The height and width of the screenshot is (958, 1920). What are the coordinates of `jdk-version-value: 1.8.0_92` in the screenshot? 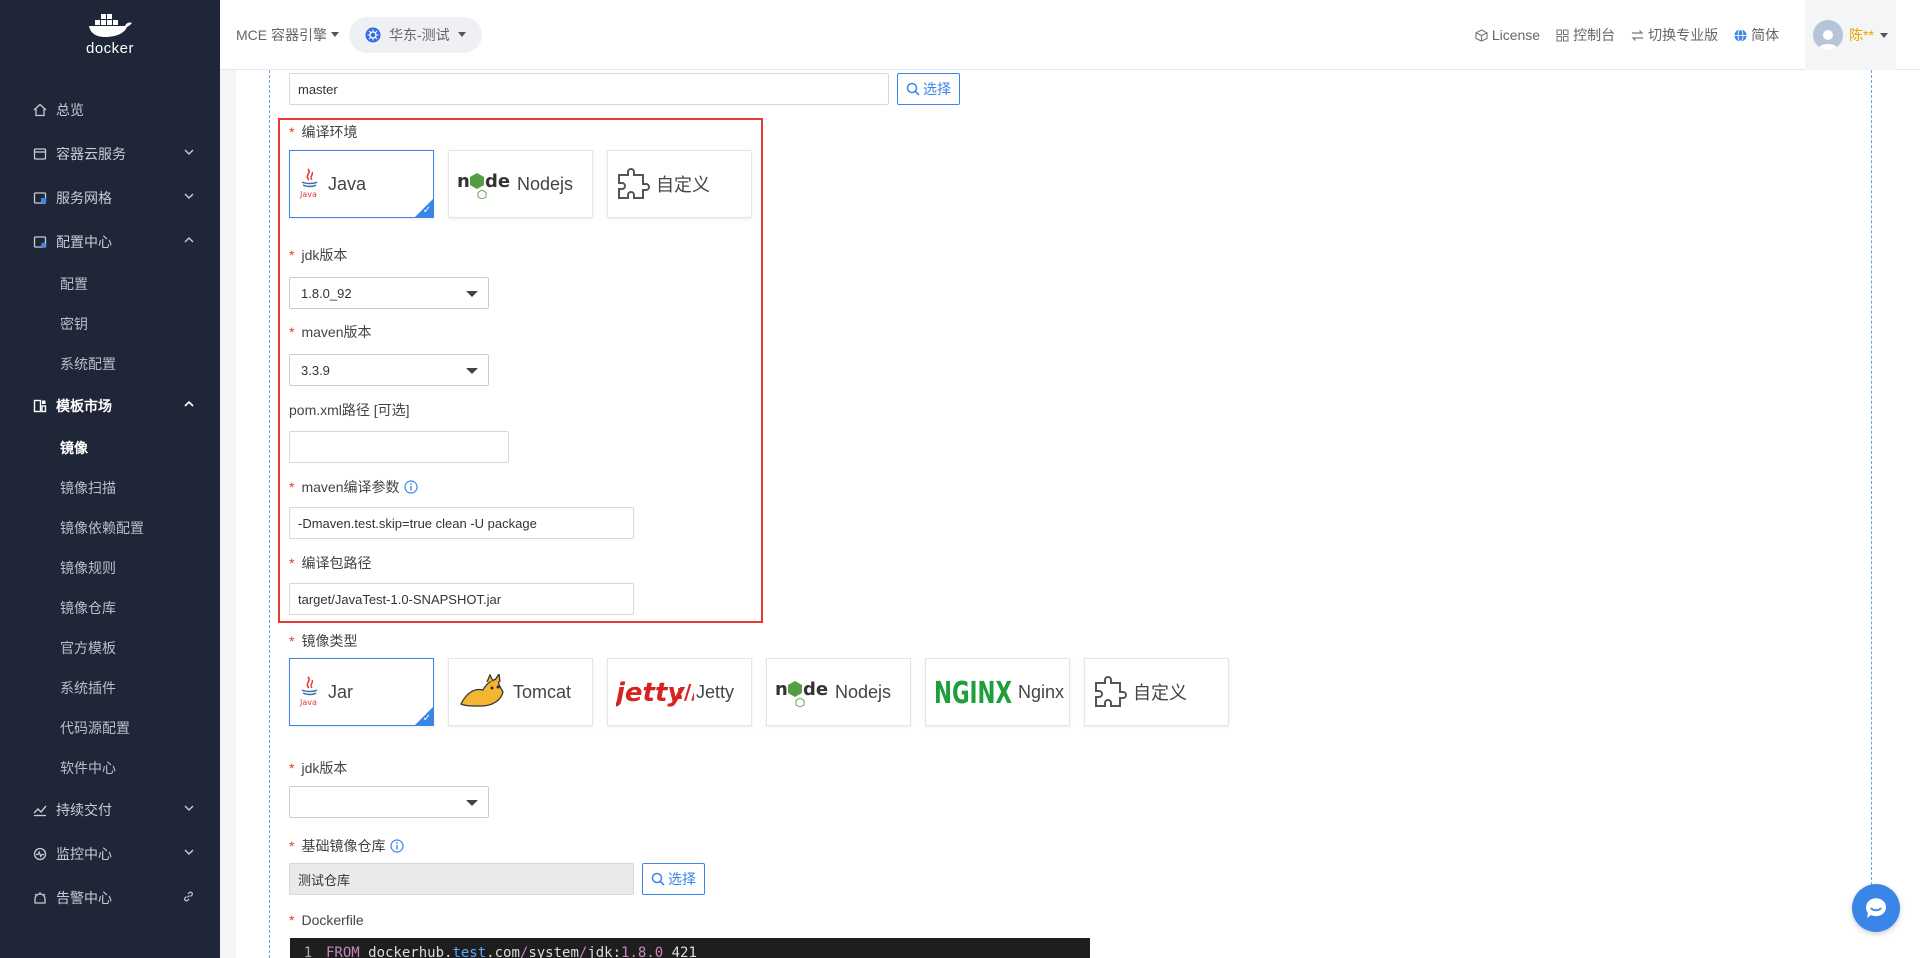 It's located at (326, 293).